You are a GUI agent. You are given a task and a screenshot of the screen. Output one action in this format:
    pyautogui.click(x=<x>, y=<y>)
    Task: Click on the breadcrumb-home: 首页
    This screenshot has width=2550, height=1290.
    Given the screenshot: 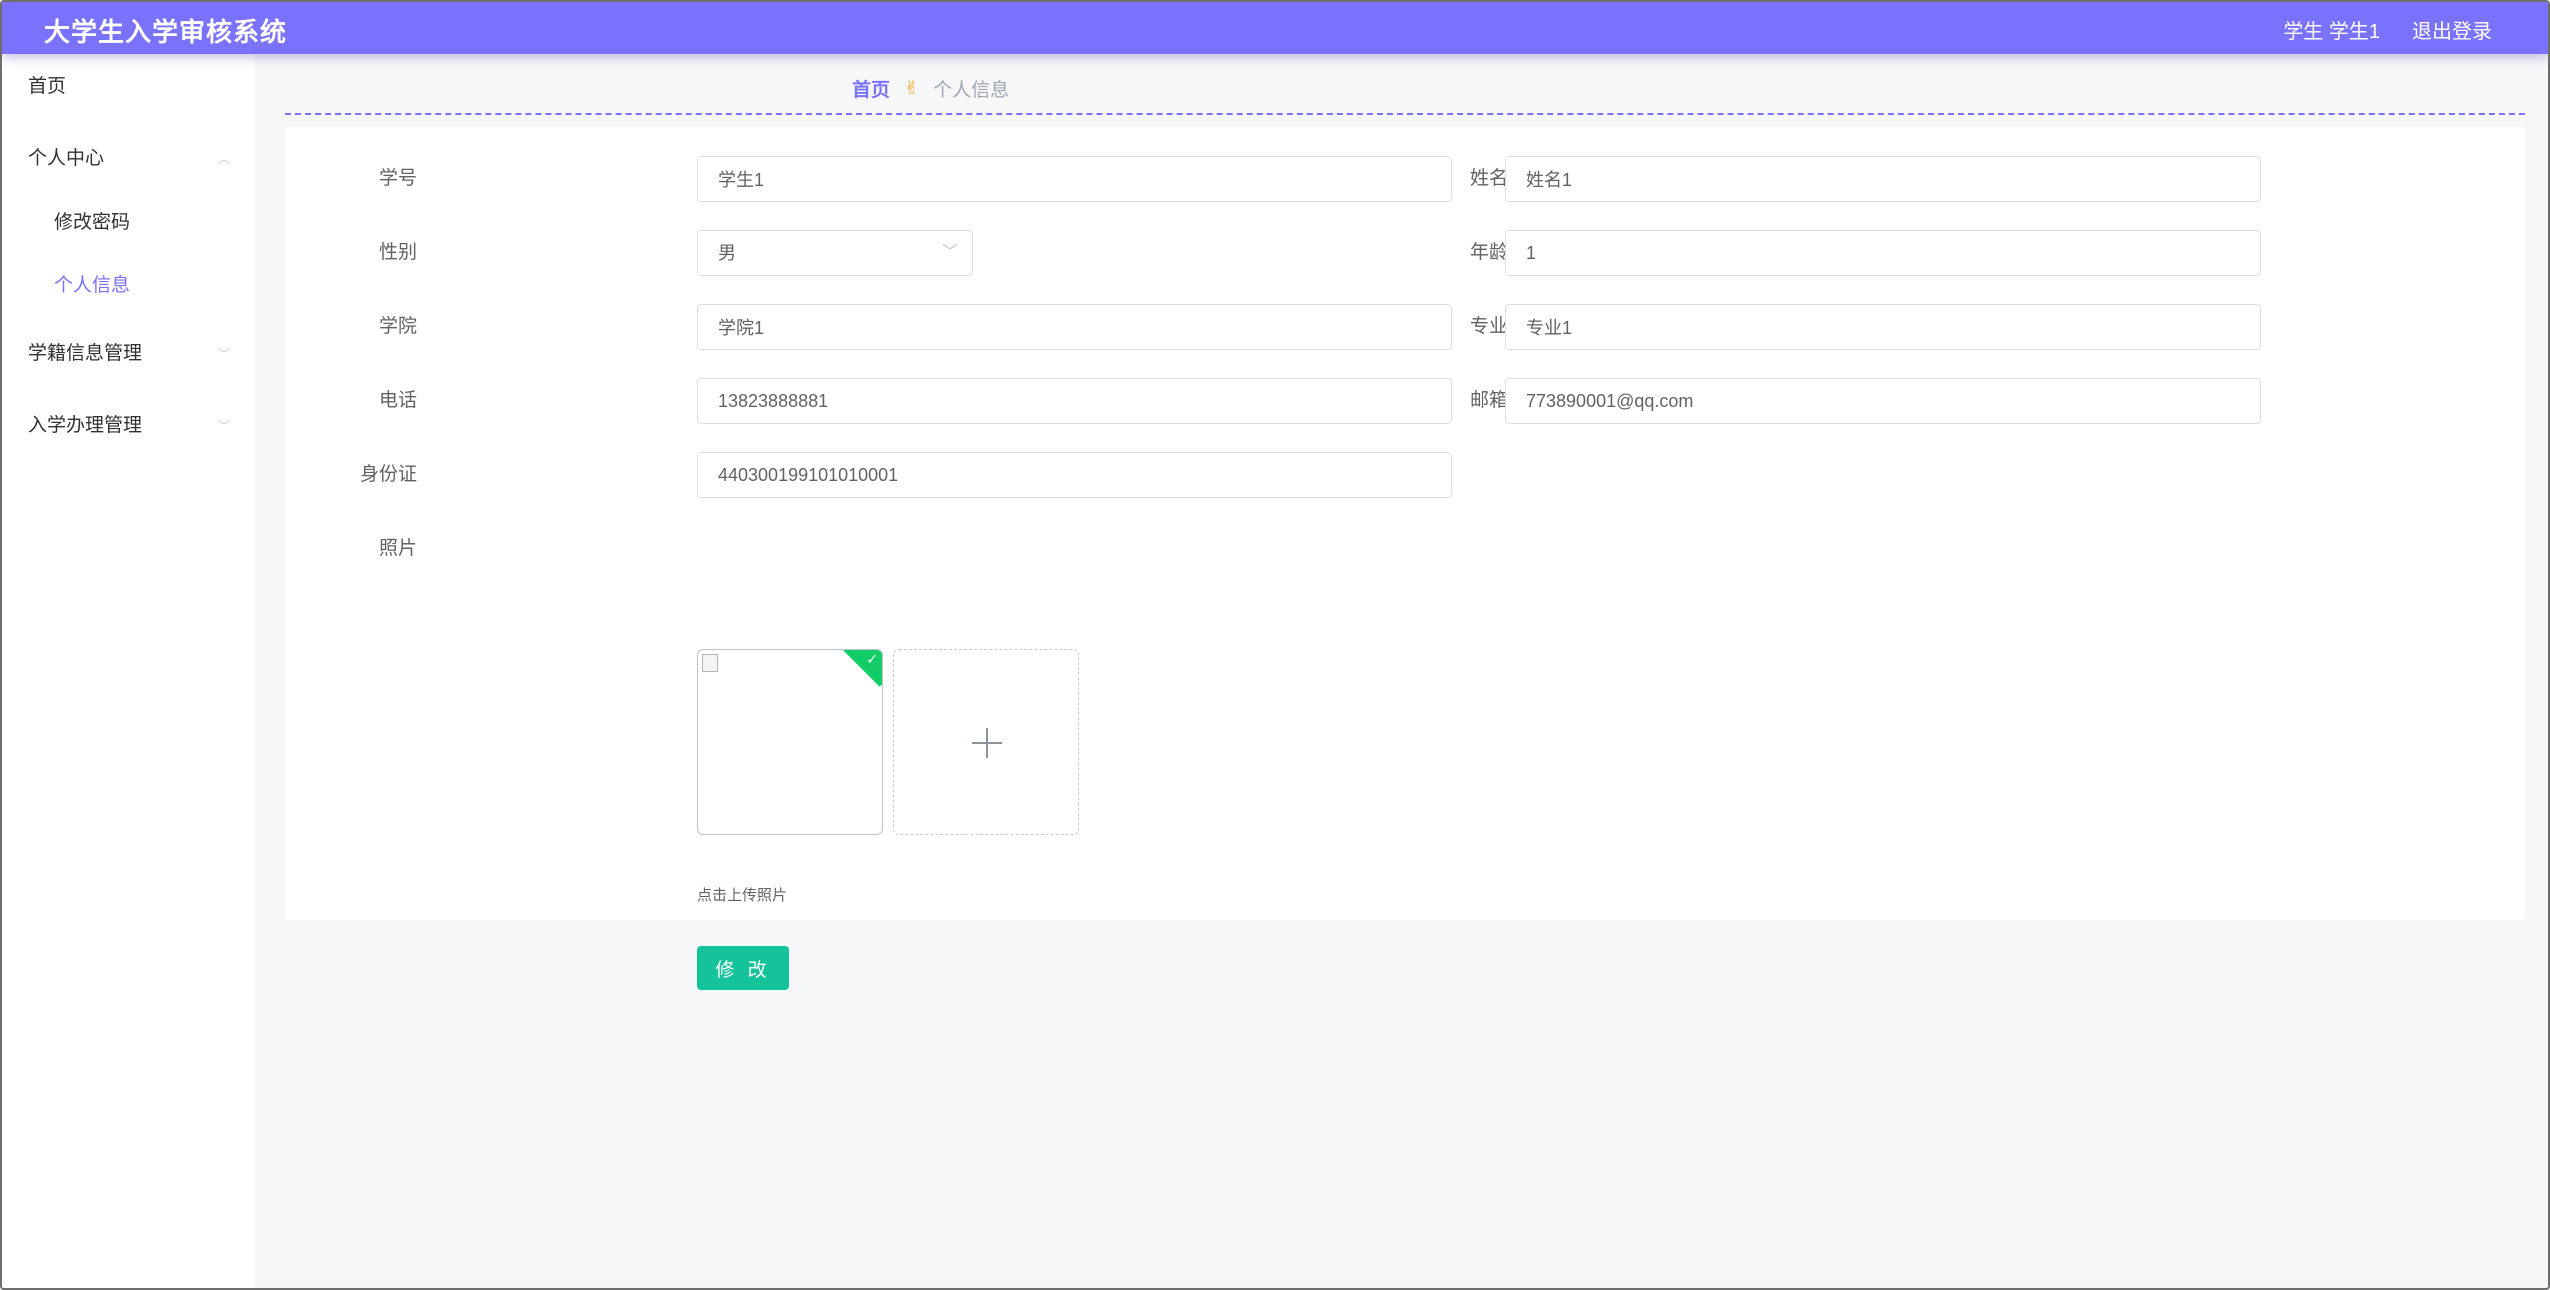 What is the action you would take?
    pyautogui.click(x=871, y=88)
    